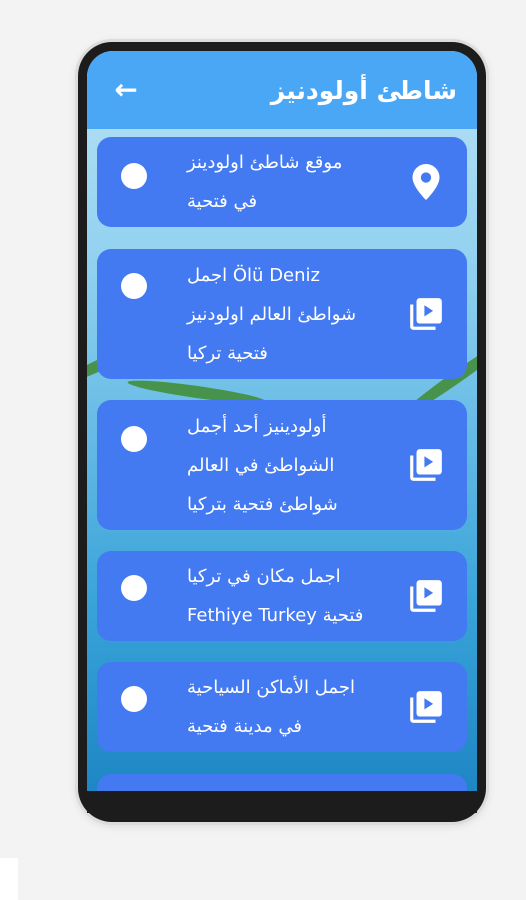 The width and height of the screenshot is (526, 900). What do you see at coordinates (253, 275) in the screenshot?
I see `item-text-line: Ölü Deniz اجمل` at bounding box center [253, 275].